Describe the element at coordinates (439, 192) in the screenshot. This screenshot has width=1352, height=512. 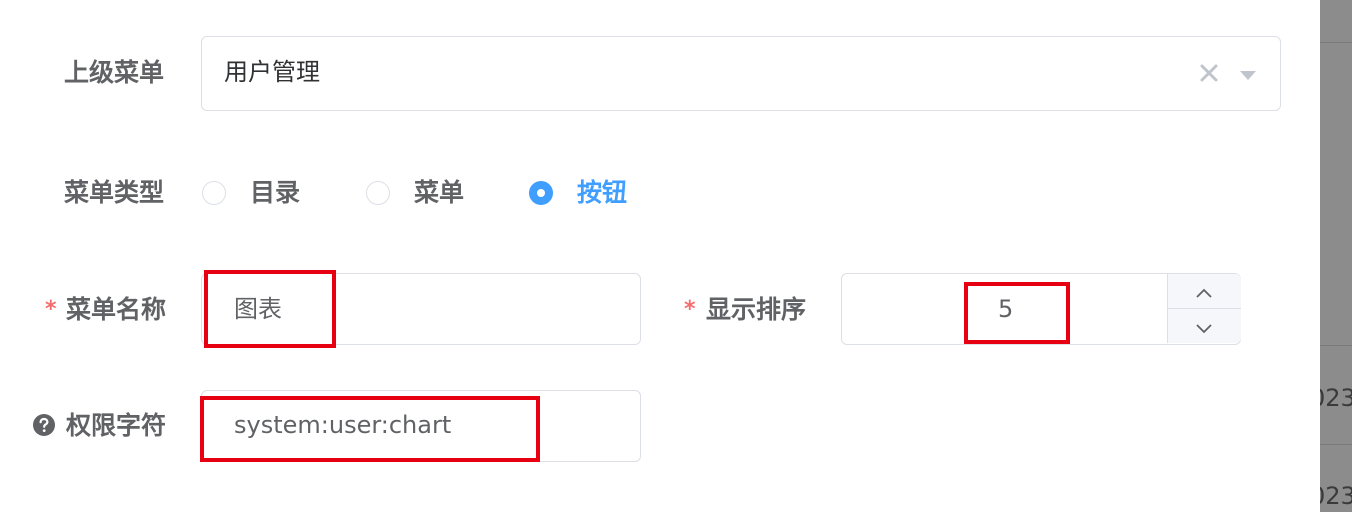
I see `radio-label: 菜单` at that location.